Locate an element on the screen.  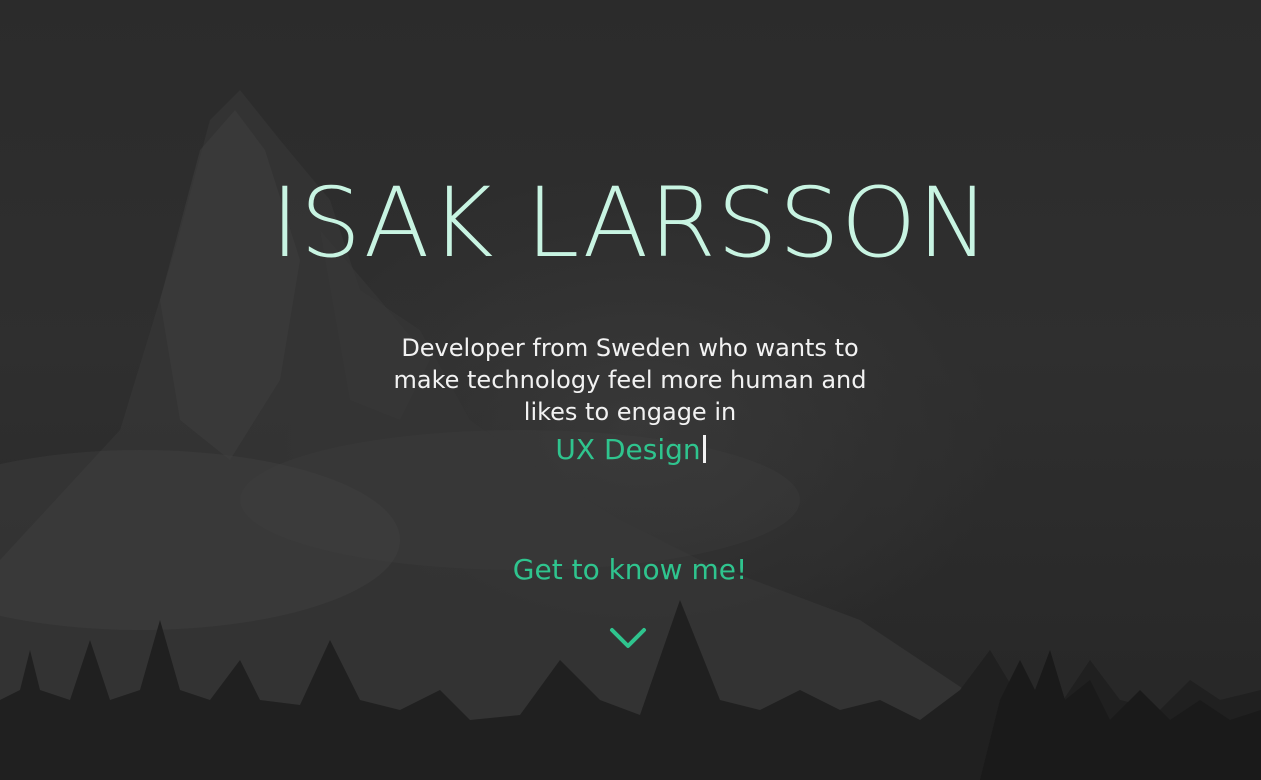
chevron-down-icon is located at coordinates (628, 638).